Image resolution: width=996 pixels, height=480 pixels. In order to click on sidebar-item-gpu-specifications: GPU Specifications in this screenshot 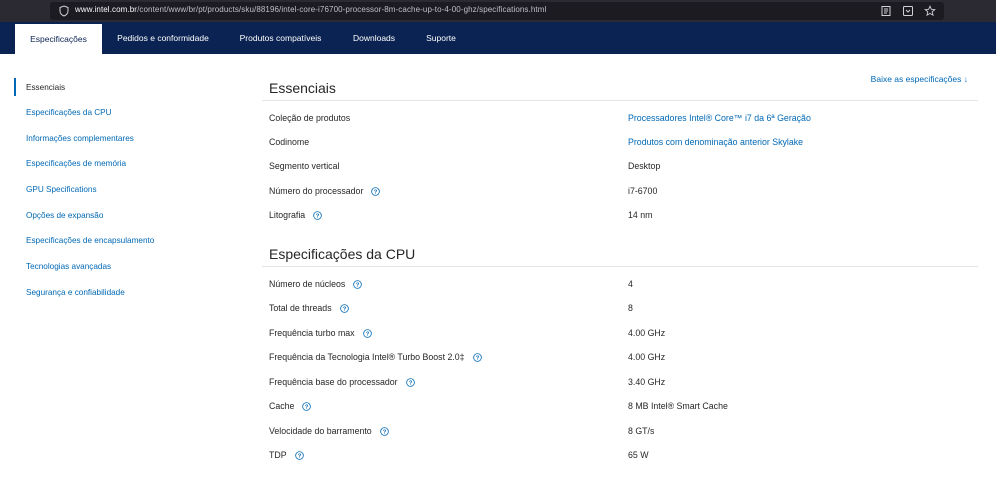, I will do `click(55, 189)`.